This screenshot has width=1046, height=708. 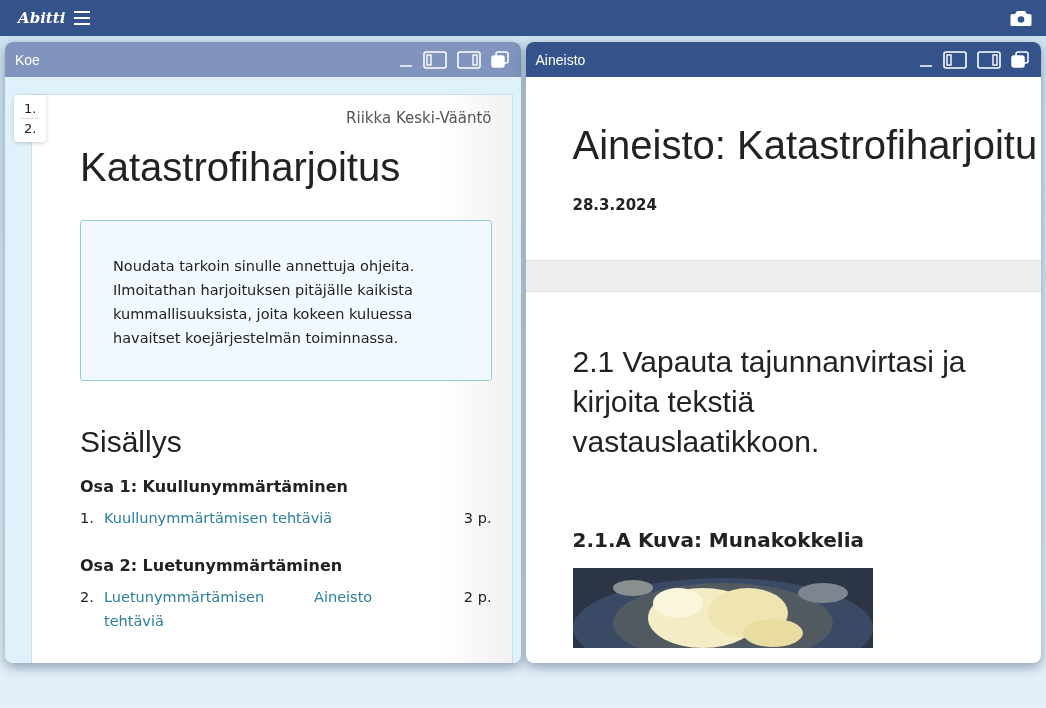 What do you see at coordinates (769, 402) in the screenshot?
I see `question-title: 2.1 Vapauta tajunnanvirtasi ja kirjoita tekstiä vastauslaatikkoon.` at bounding box center [769, 402].